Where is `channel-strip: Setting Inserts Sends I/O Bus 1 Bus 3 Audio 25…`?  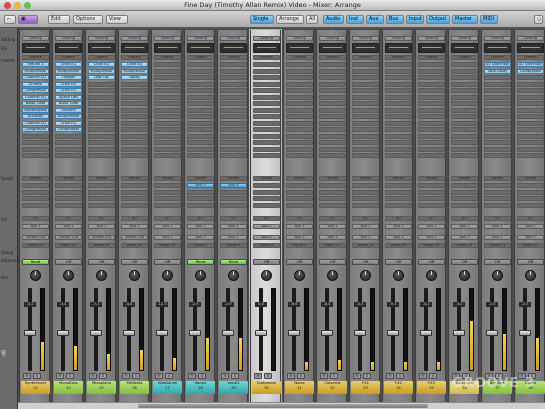 channel-strip: Setting Inserts Sends I/O Bus 1 Bus 3 Audio 25… is located at coordinates (463, 219).